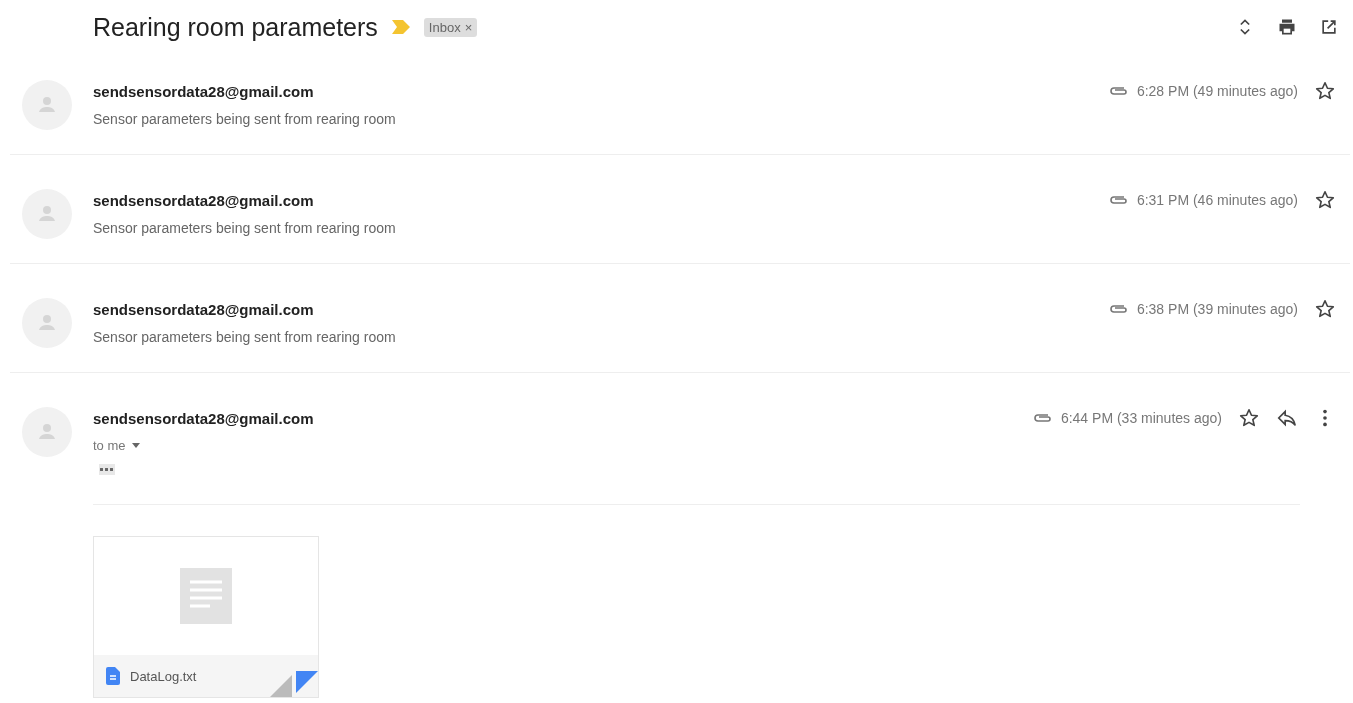  I want to click on document-file-icon, so click(113, 676).